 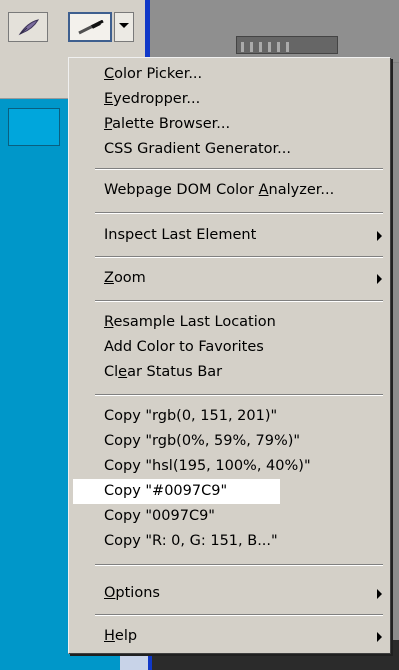 I want to click on menu-item-options: Options, so click(x=229, y=593).